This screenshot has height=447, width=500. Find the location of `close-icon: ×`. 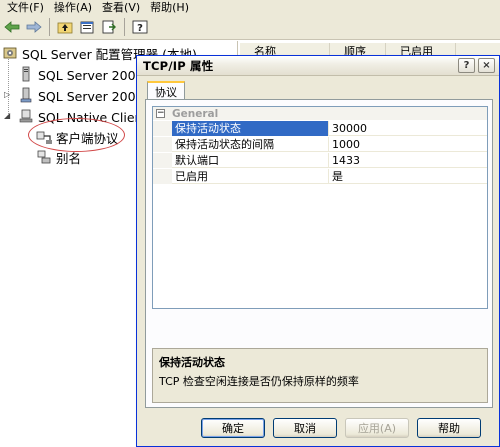

close-icon: × is located at coordinates (486, 65).